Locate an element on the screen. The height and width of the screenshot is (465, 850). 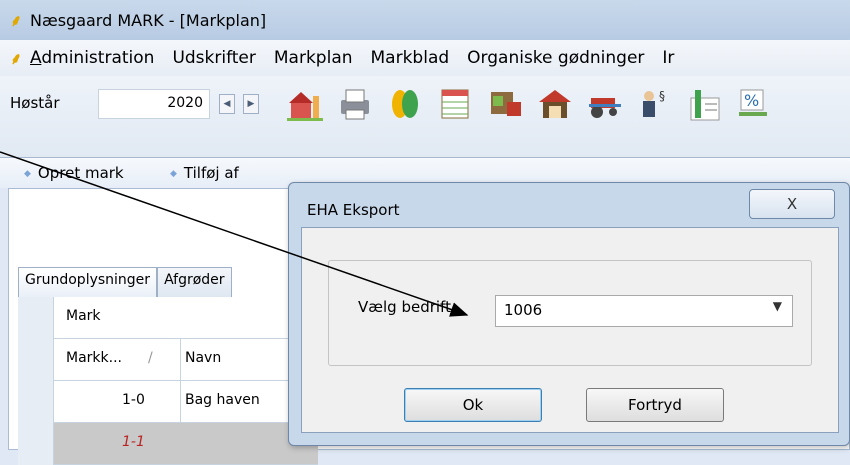
create-field-action: Opret mark is located at coordinates (74, 173).